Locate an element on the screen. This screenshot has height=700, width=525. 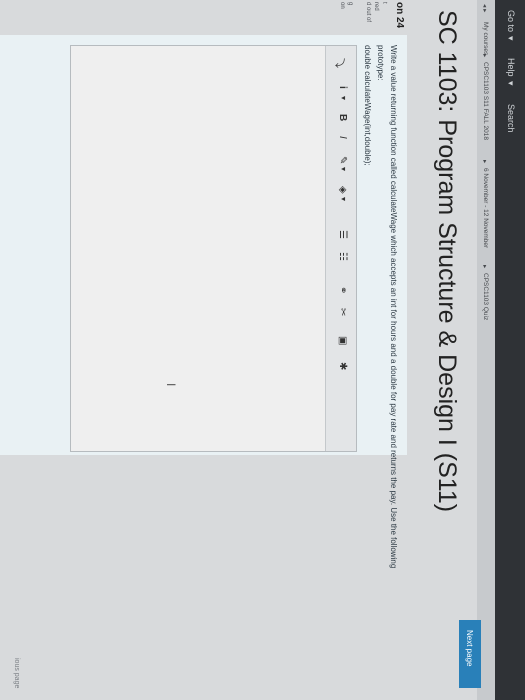
link-icon: ⚭ is located at coordinates (342, 290).